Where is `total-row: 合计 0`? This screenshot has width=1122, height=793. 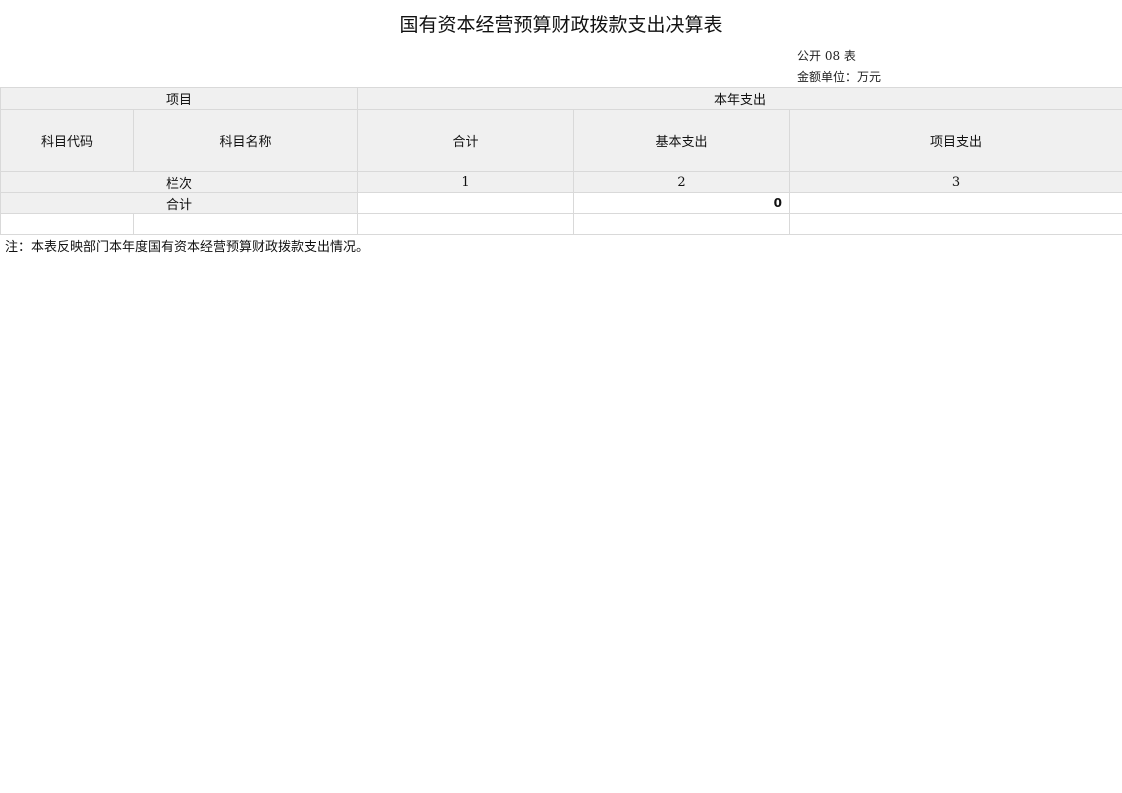
total-row: 合计 0 is located at coordinates (561, 203).